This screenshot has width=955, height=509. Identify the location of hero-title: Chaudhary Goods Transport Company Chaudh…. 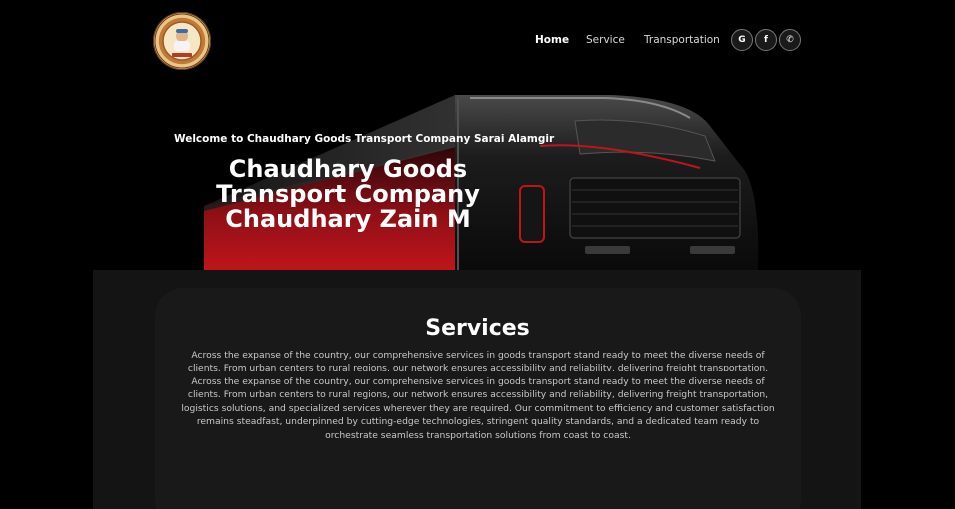
(348, 194).